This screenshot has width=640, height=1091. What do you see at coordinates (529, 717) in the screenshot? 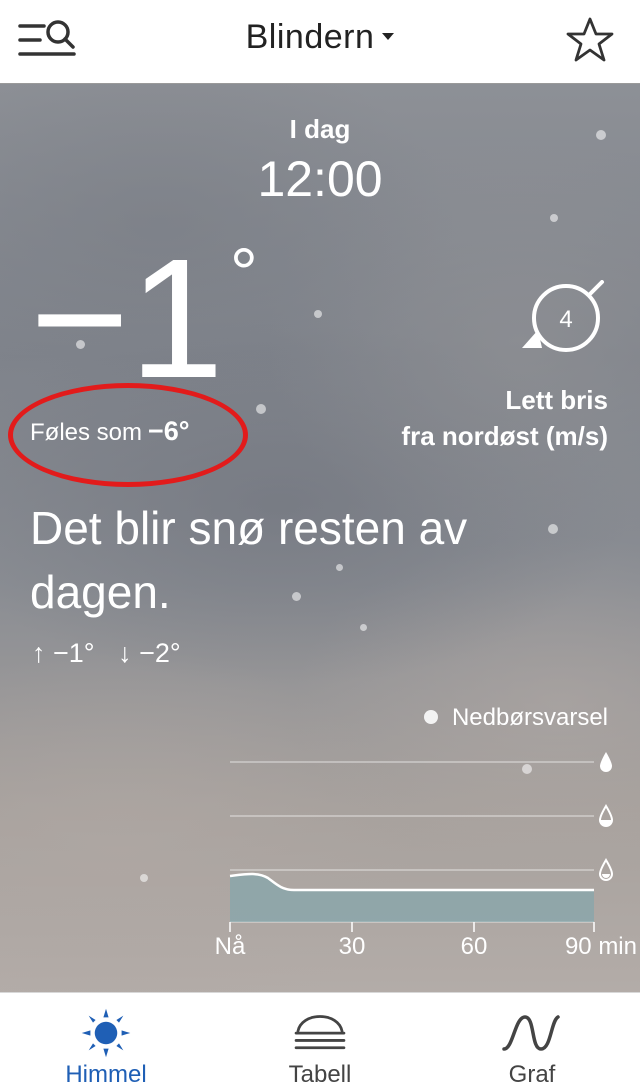
I see `precipitation-label: Nedbørsvarsel` at bounding box center [529, 717].